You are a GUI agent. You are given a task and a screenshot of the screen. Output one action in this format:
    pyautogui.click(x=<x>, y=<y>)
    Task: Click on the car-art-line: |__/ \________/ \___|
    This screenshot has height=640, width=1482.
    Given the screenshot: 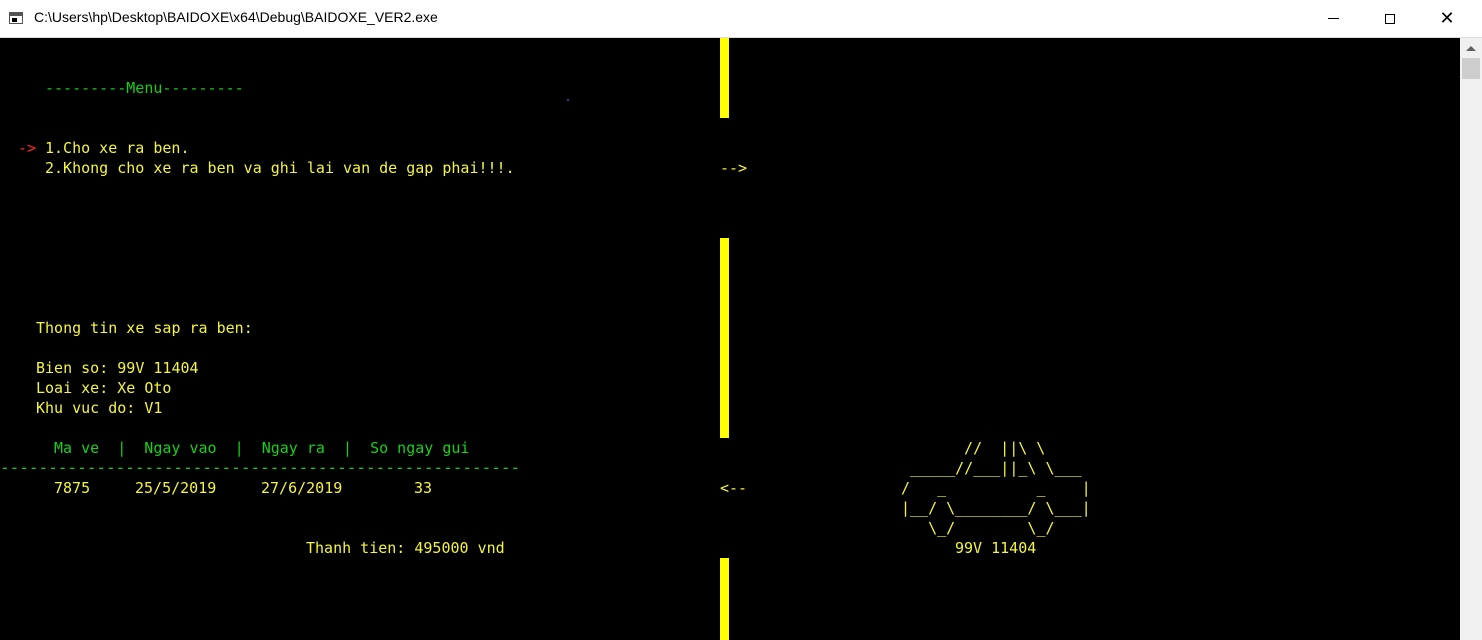 What is the action you would take?
    pyautogui.click(x=996, y=508)
    